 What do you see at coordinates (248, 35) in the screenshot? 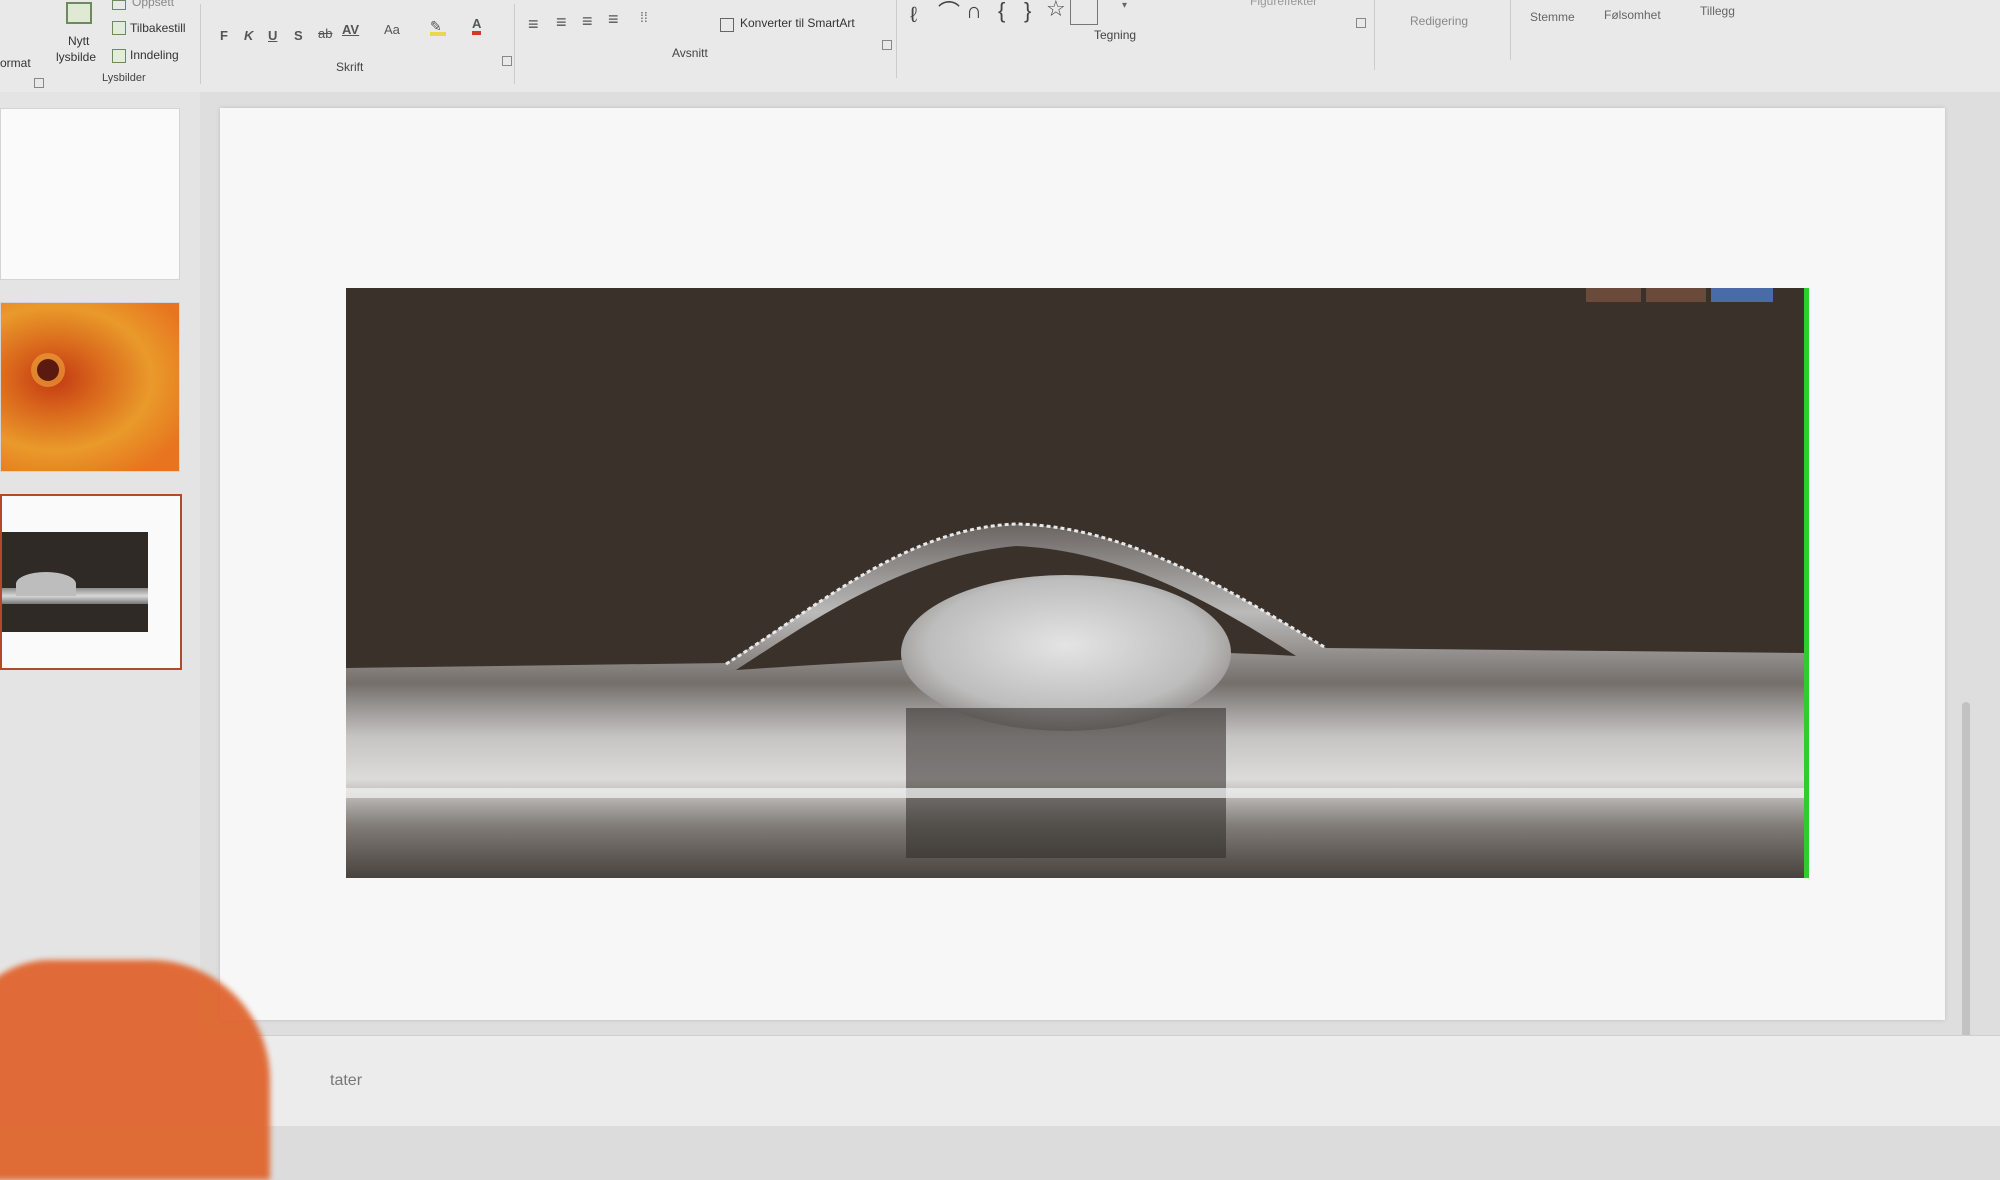
I see `italic-button: K` at bounding box center [248, 35].